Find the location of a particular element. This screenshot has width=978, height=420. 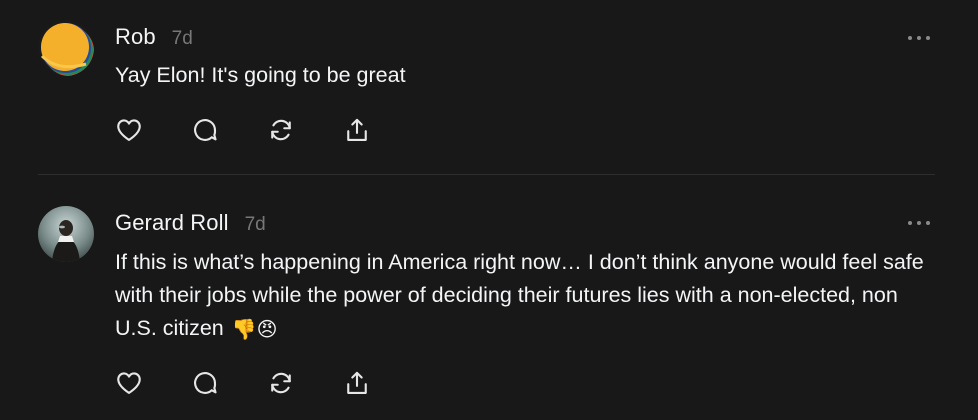

post-header: Gerard Roll 7d is located at coordinates (190, 223).